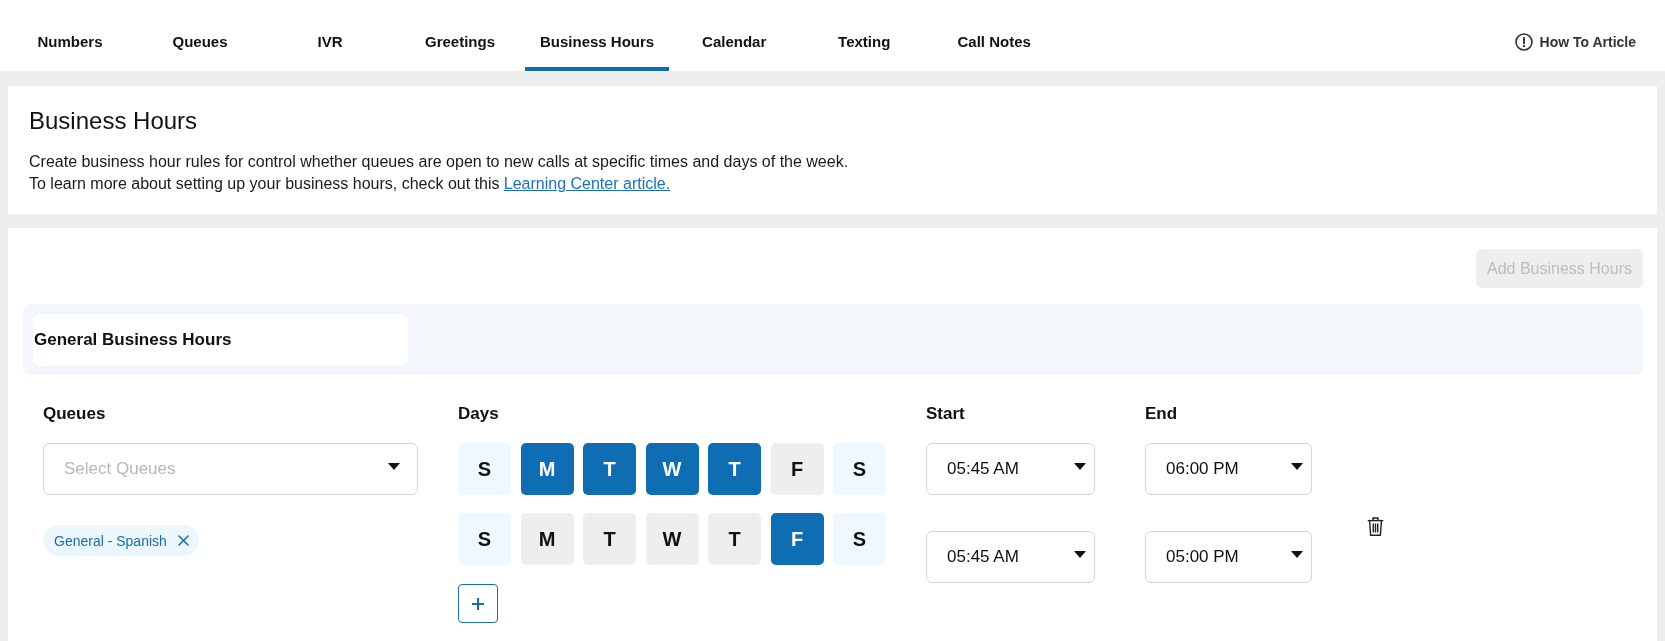 The height and width of the screenshot is (641, 1665). I want to click on how-to-article-link: How To Article, so click(1575, 42).